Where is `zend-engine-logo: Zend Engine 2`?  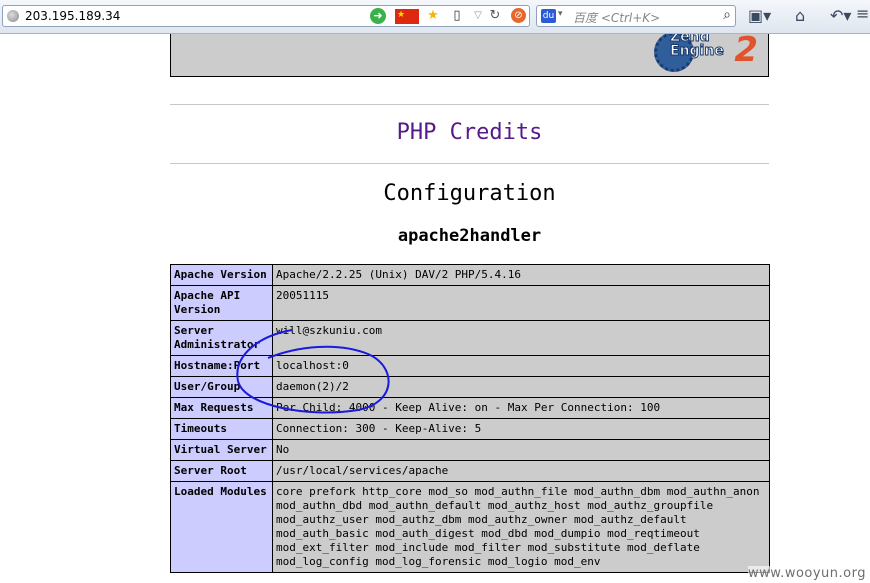 zend-engine-logo: Zend Engine 2 is located at coordinates (708, 54).